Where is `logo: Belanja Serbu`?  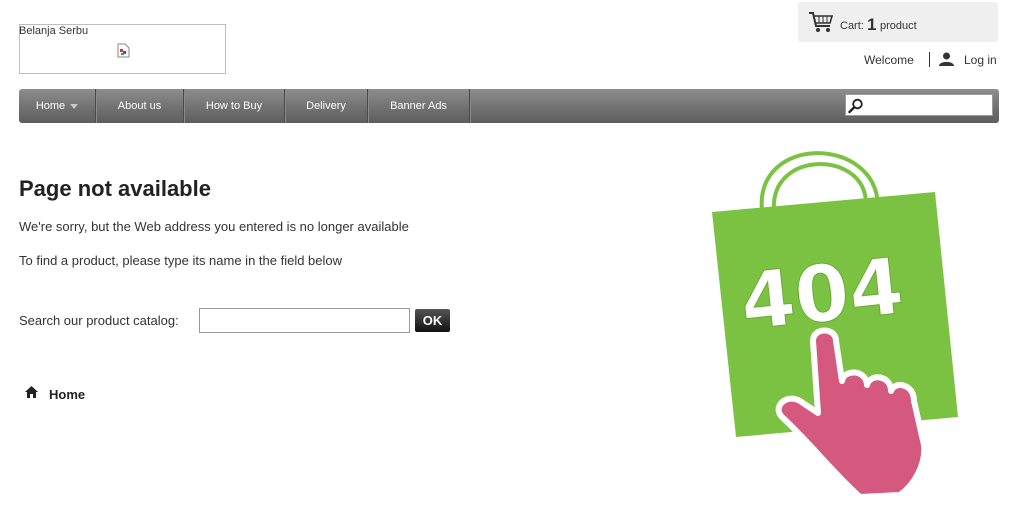
logo: Belanja Serbu is located at coordinates (122, 49).